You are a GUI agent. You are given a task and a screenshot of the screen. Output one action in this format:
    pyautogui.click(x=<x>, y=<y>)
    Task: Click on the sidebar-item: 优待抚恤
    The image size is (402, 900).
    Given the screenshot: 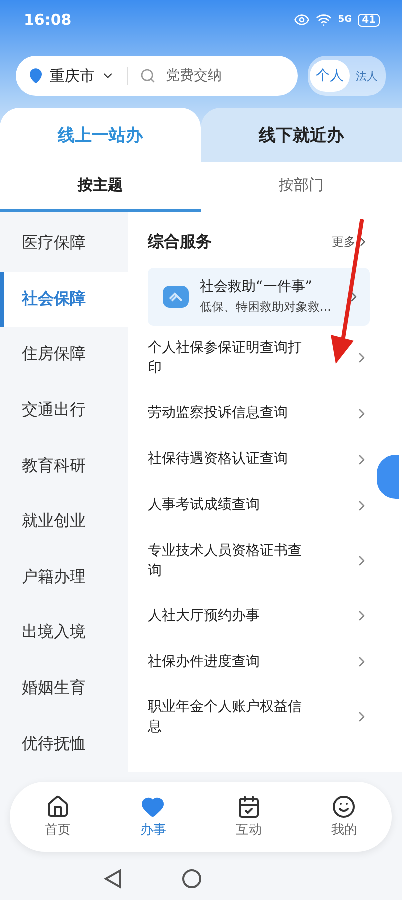 What is the action you would take?
    pyautogui.click(x=64, y=744)
    